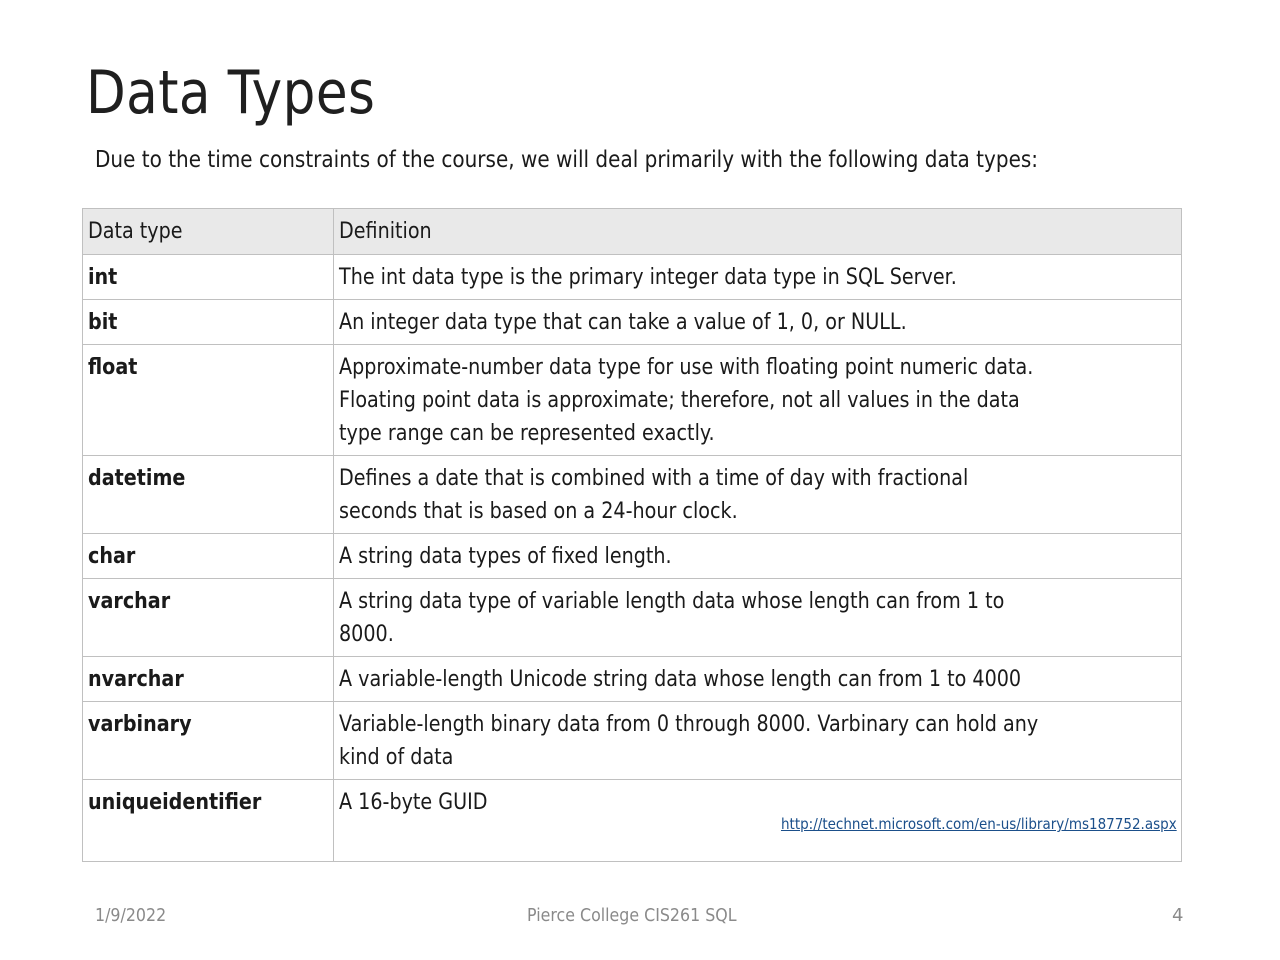  What do you see at coordinates (527, 433) in the screenshot?
I see `definition-line: type range can be represented exactly.` at bounding box center [527, 433].